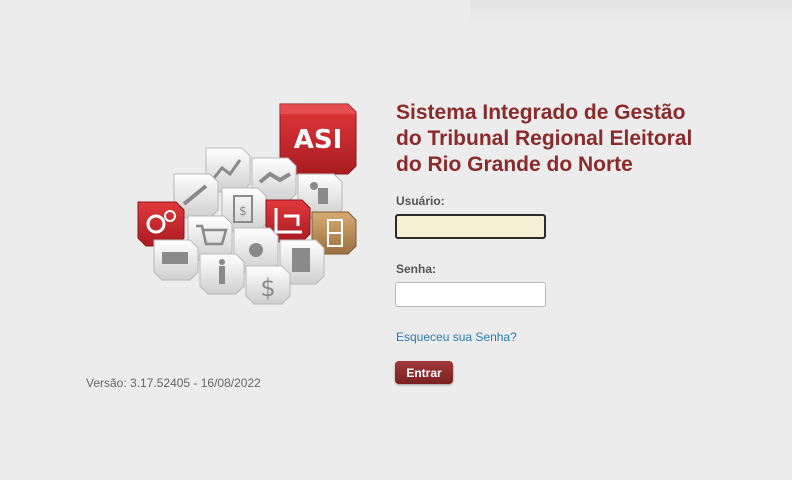  Describe the element at coordinates (176, 260) in the screenshot. I see `truck-icon` at that location.